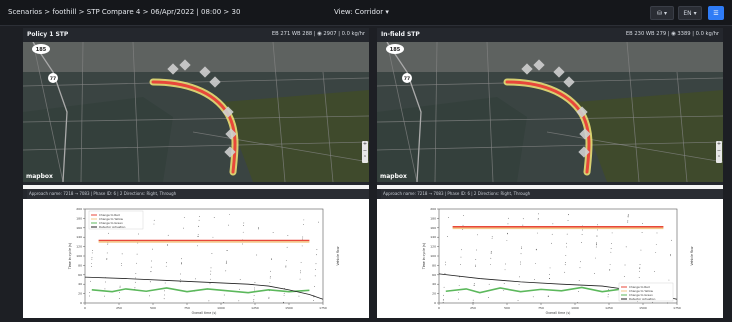 This screenshot has width=732, height=322. I want to click on land-area, so click(452, 139).